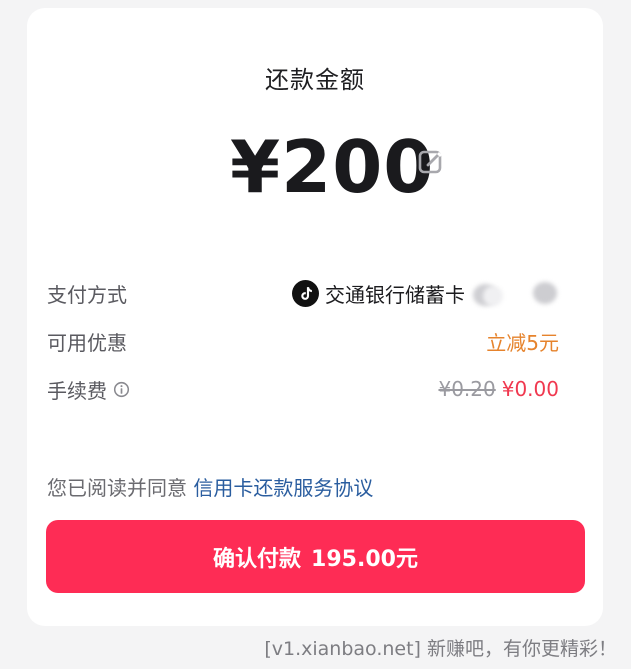 The image size is (631, 669). I want to click on edit-icon, so click(431, 162).